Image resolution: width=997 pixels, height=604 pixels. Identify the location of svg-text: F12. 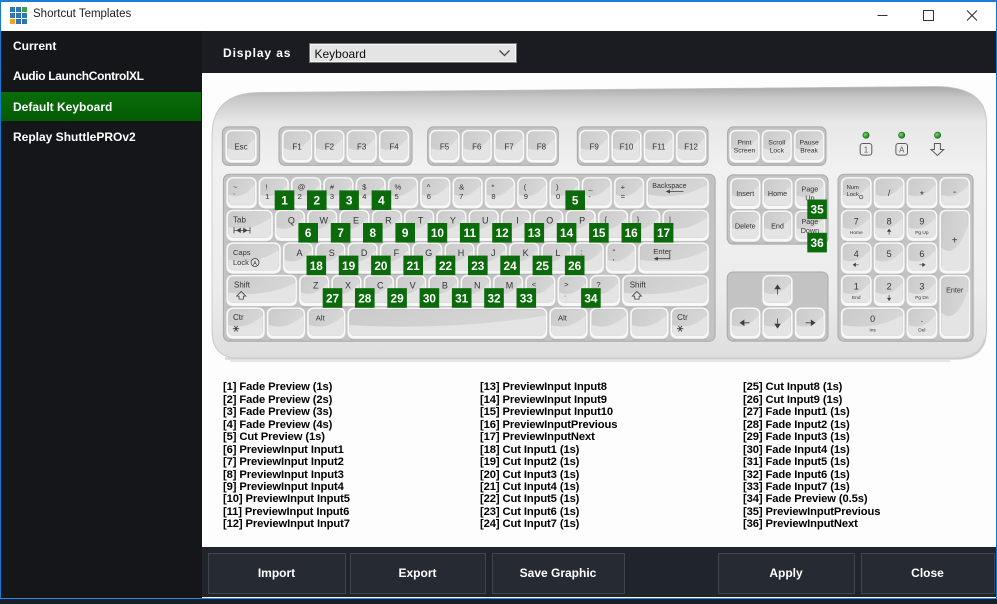
(691, 146).